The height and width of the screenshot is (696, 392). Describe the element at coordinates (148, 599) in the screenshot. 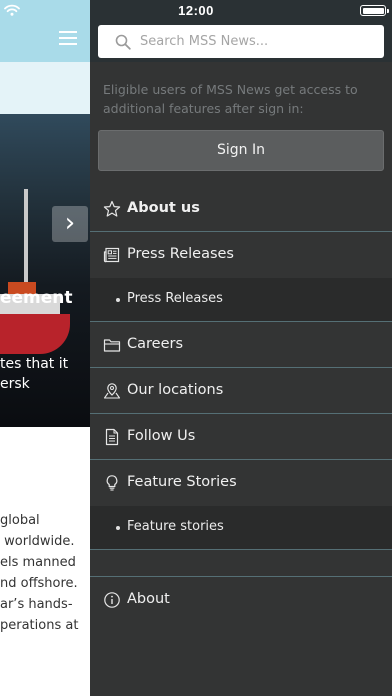

I see `menu-item-label: About` at that location.